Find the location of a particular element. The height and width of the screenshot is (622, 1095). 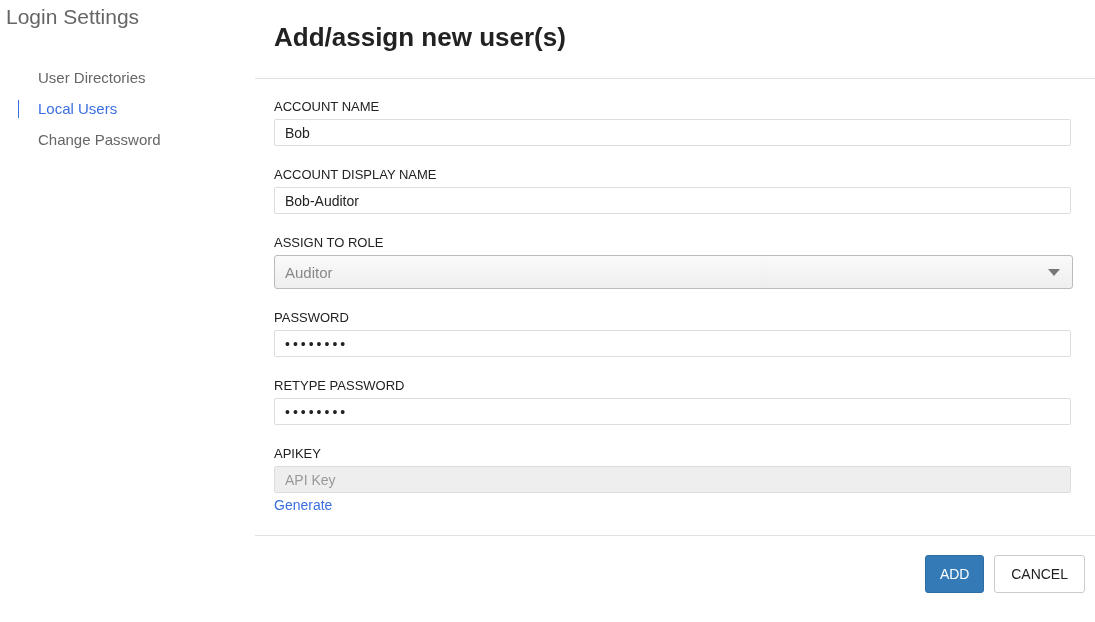

sidebar-item: User Directories is located at coordinates (73, 78).